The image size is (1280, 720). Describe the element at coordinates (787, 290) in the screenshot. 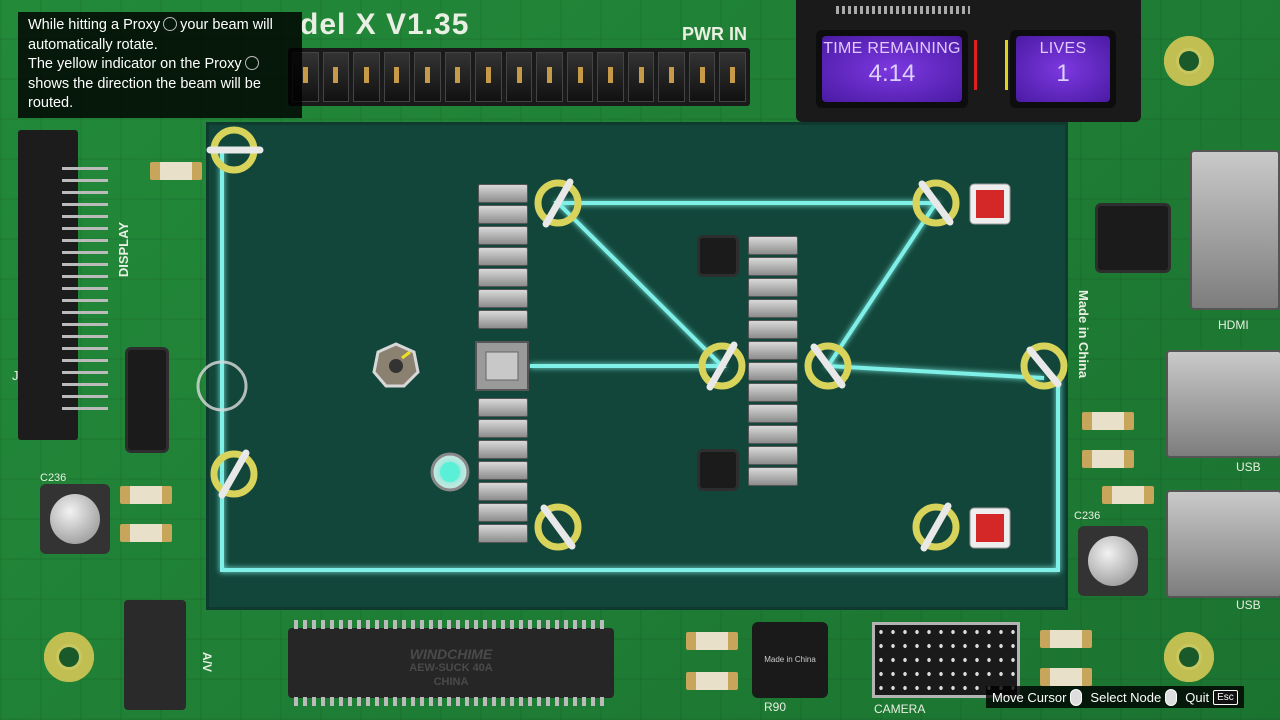

I see `laser-beam-main` at that location.